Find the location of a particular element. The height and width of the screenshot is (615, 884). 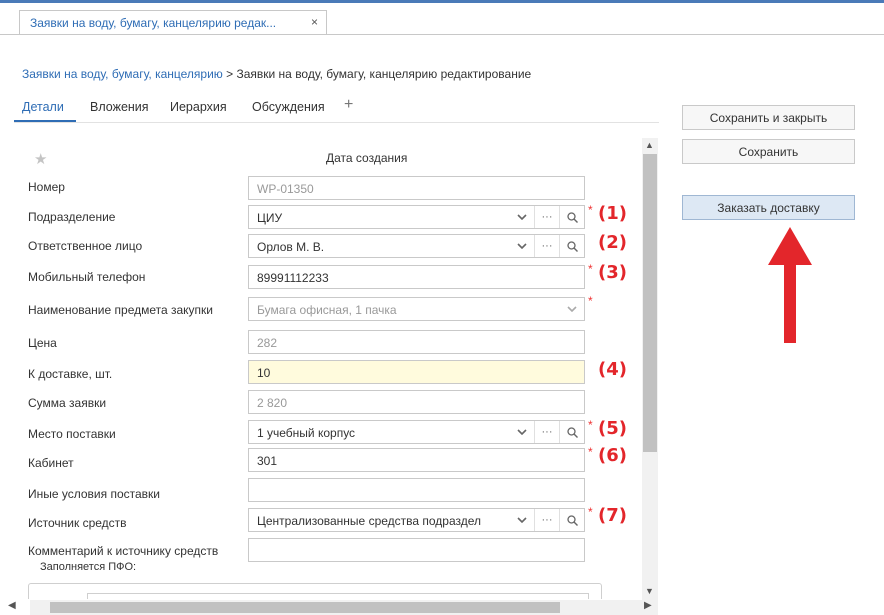

order-delivery-button: Заказать доставку is located at coordinates (768, 207).